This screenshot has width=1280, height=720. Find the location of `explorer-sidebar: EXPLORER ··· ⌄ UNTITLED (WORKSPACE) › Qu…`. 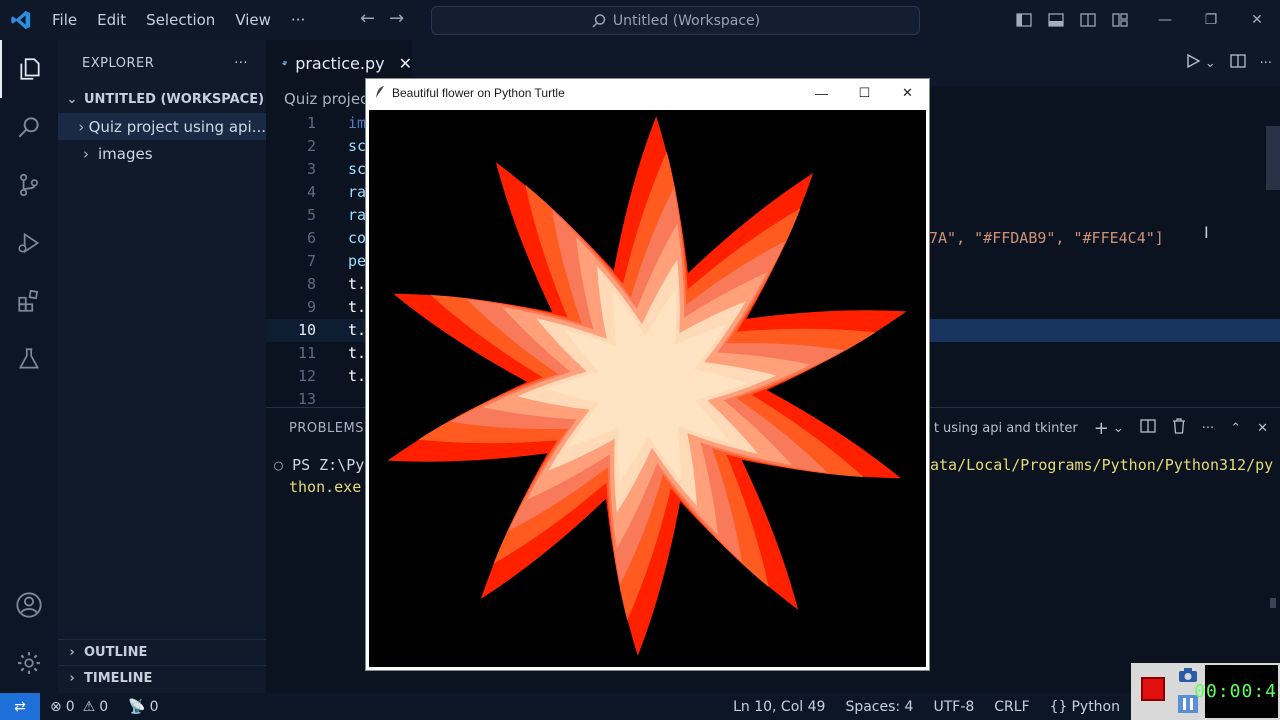

explorer-sidebar: EXPLORER ··· ⌄ UNTITLED (WORKSPACE) › Qu… is located at coordinates (162, 366).